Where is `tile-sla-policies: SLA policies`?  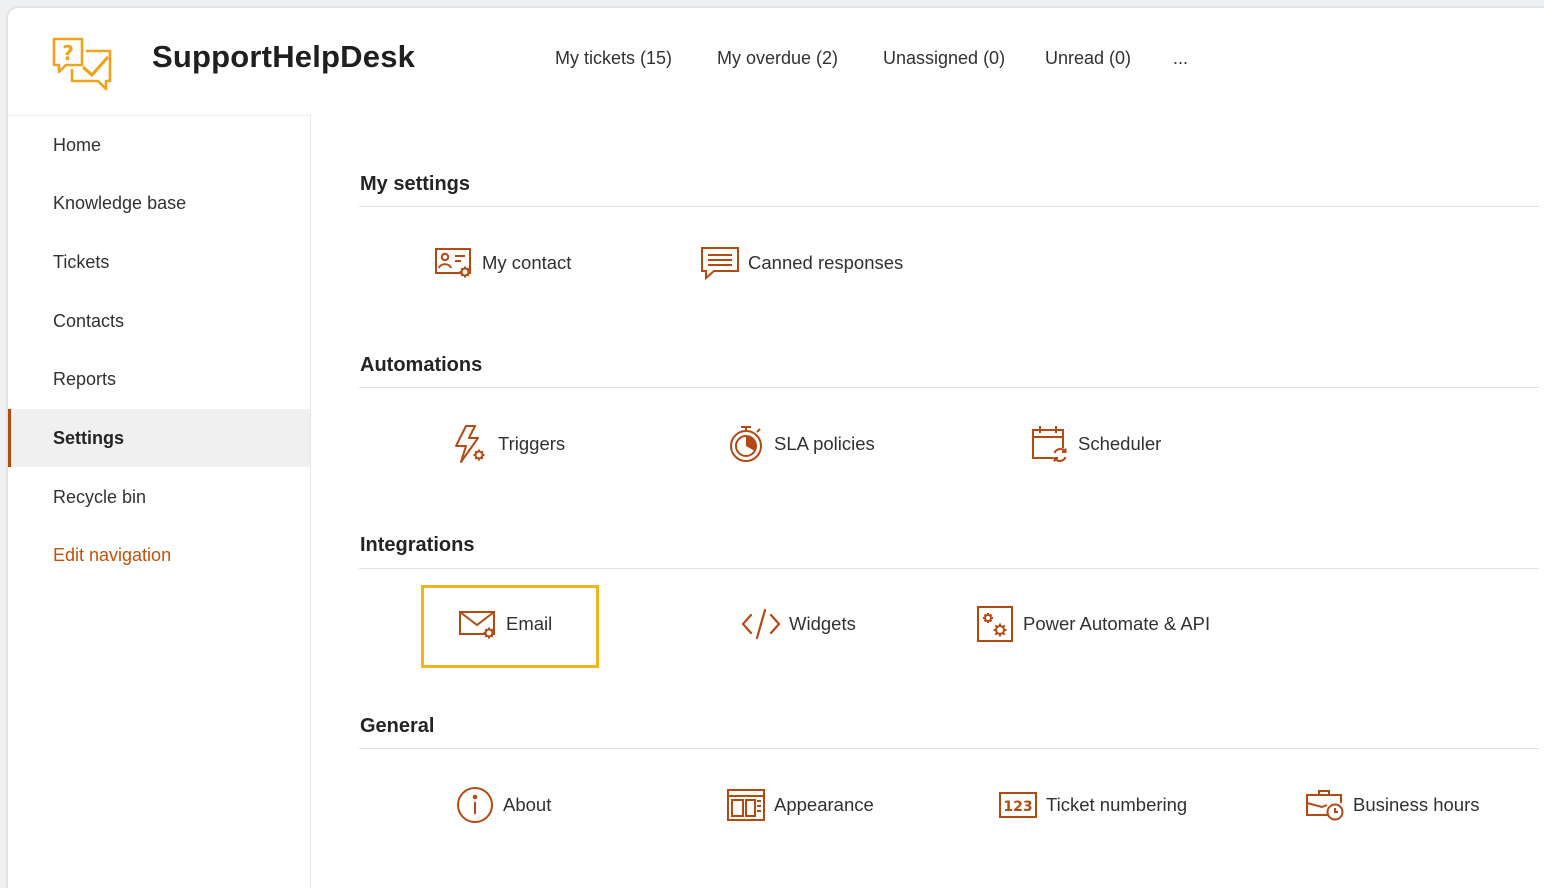
tile-sla-policies: SLA policies is located at coordinates (800, 444).